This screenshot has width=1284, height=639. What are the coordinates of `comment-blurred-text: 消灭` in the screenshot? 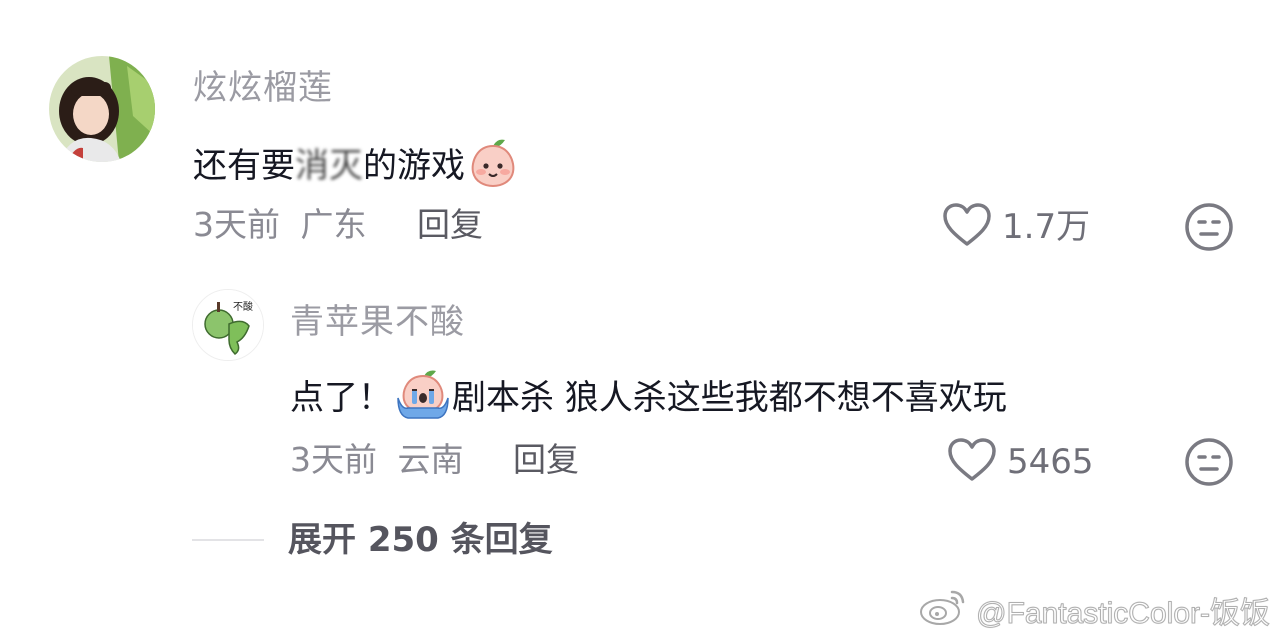 It's located at (329, 166).